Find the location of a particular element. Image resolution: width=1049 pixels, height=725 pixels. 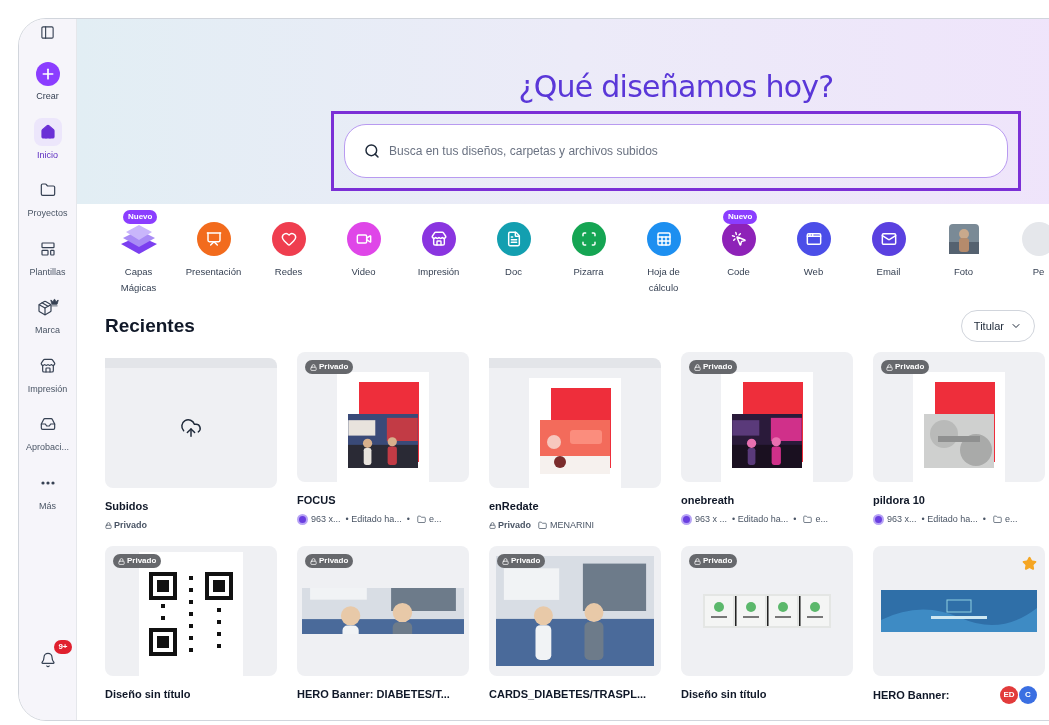

store-icon is located at coordinates (47, 365).